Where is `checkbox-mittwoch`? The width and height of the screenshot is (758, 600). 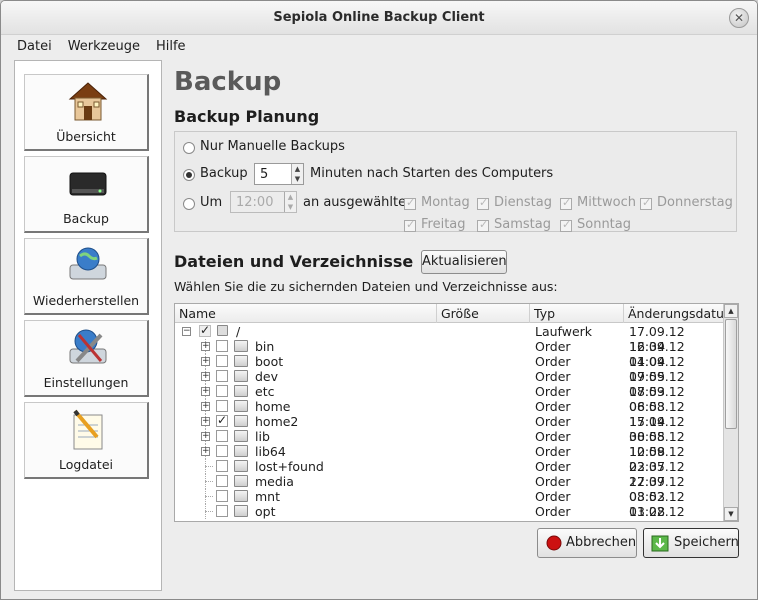
checkbox-mittwoch is located at coordinates (566, 203).